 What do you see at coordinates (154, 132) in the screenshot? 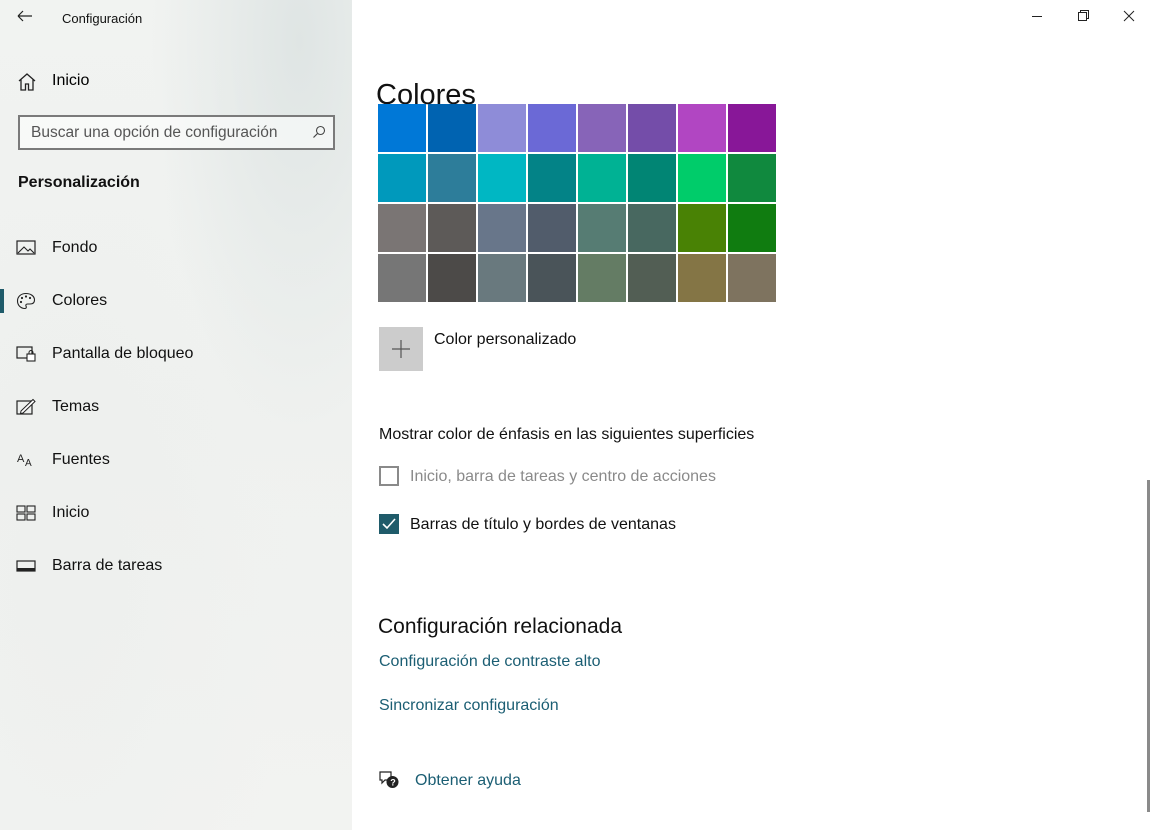
I see `search-placeholder: Buscar una opción de configuración` at bounding box center [154, 132].